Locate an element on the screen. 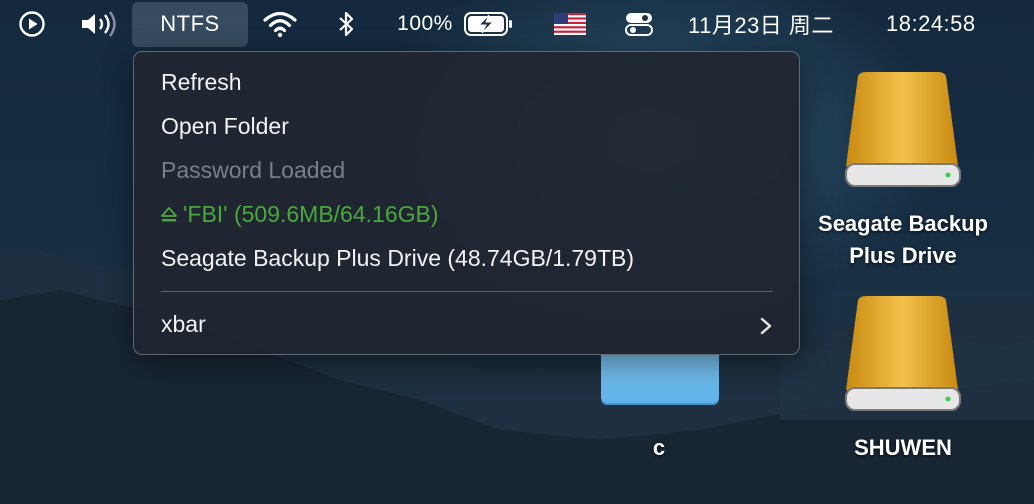 The image size is (1034, 504). wifi-icon is located at coordinates (280, 24).